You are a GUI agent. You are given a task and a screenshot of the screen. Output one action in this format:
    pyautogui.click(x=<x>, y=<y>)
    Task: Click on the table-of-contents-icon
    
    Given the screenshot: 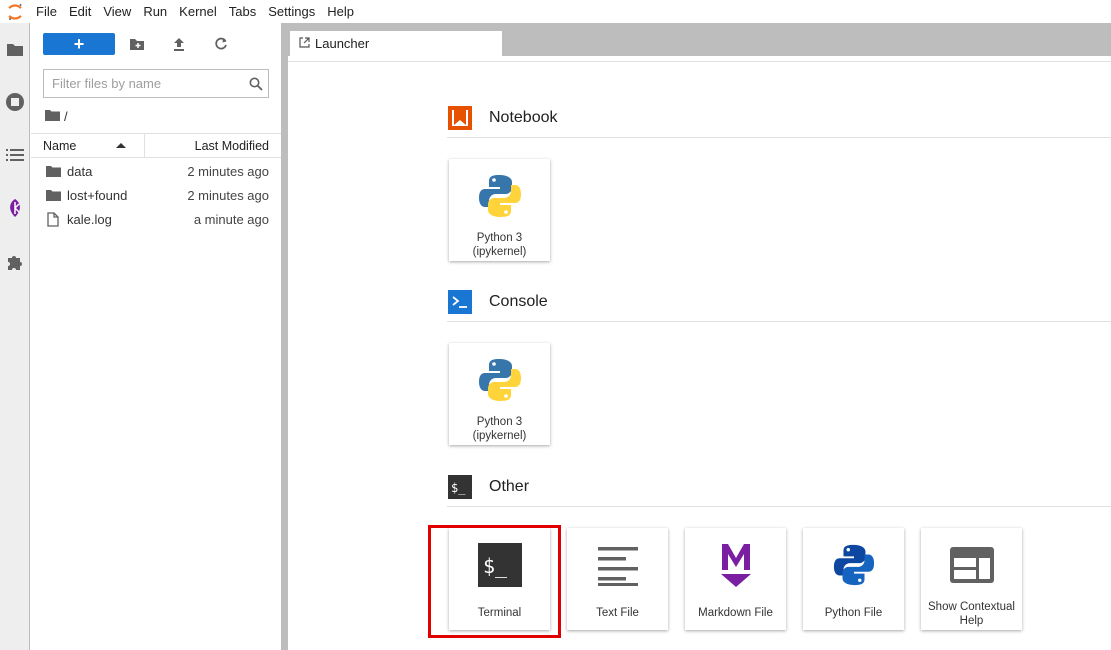 What is the action you would take?
    pyautogui.click(x=15, y=155)
    